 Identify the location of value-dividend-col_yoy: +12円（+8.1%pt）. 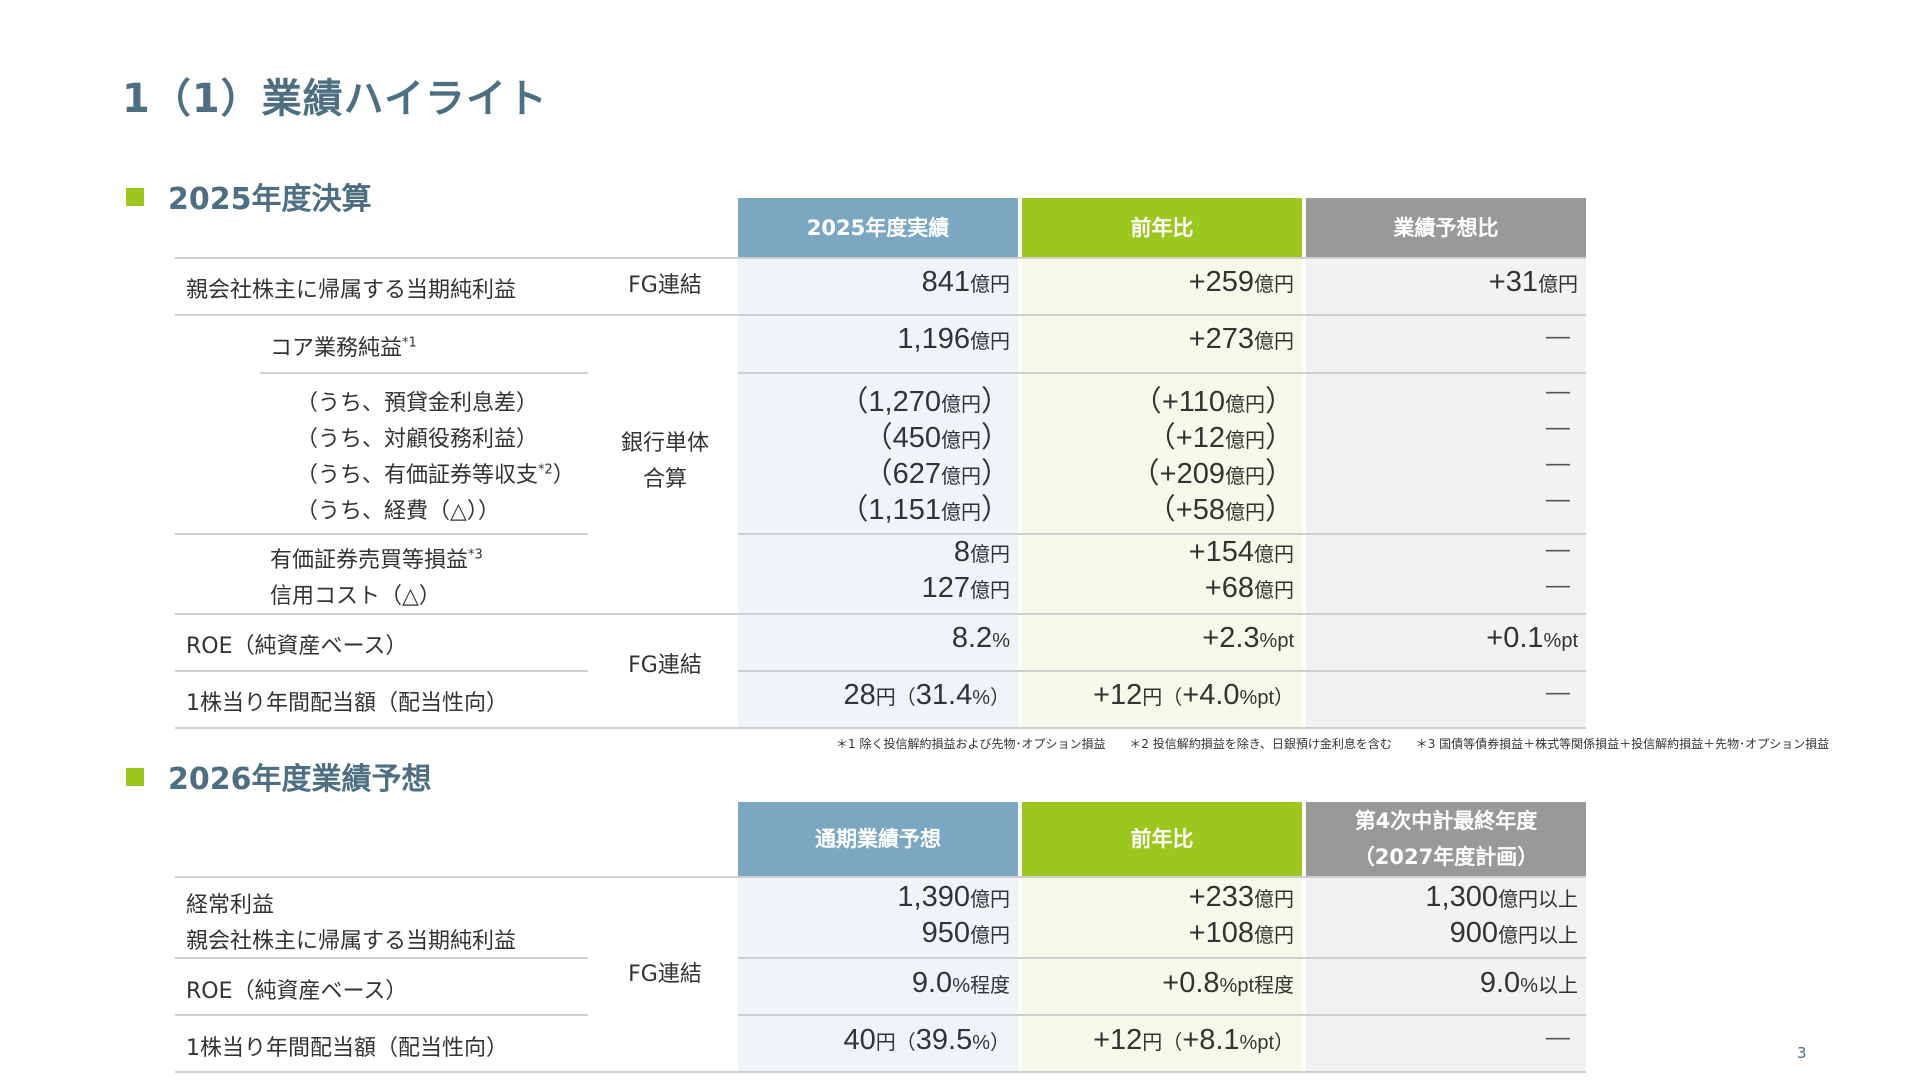
(1149, 1040).